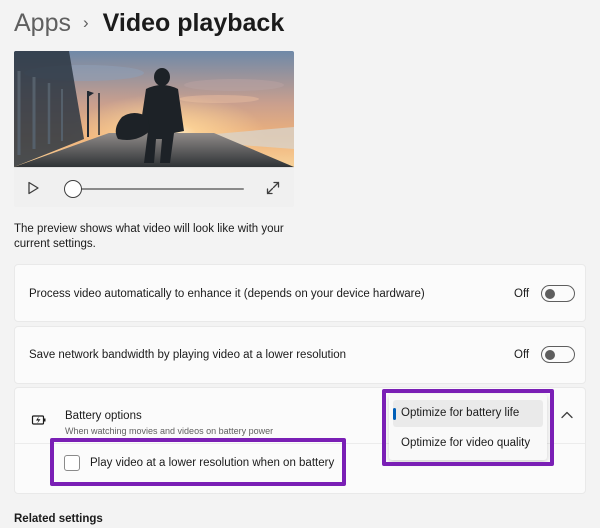 The height and width of the screenshot is (528, 600). Describe the element at coordinates (460, 413) in the screenshot. I see `option-battery-life-label: Optimize for battery life` at that location.